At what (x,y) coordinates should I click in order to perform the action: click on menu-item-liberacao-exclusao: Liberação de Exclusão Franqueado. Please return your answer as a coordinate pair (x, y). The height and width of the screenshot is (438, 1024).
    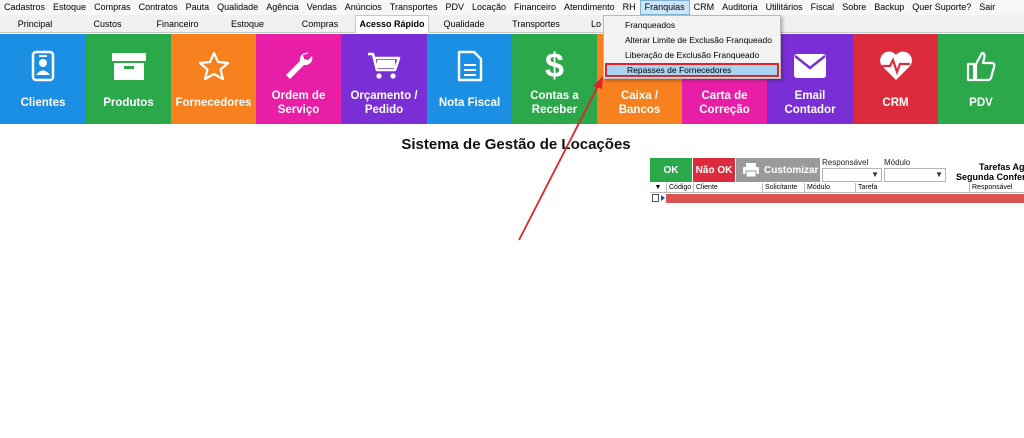
    Looking at the image, I should click on (692, 55).